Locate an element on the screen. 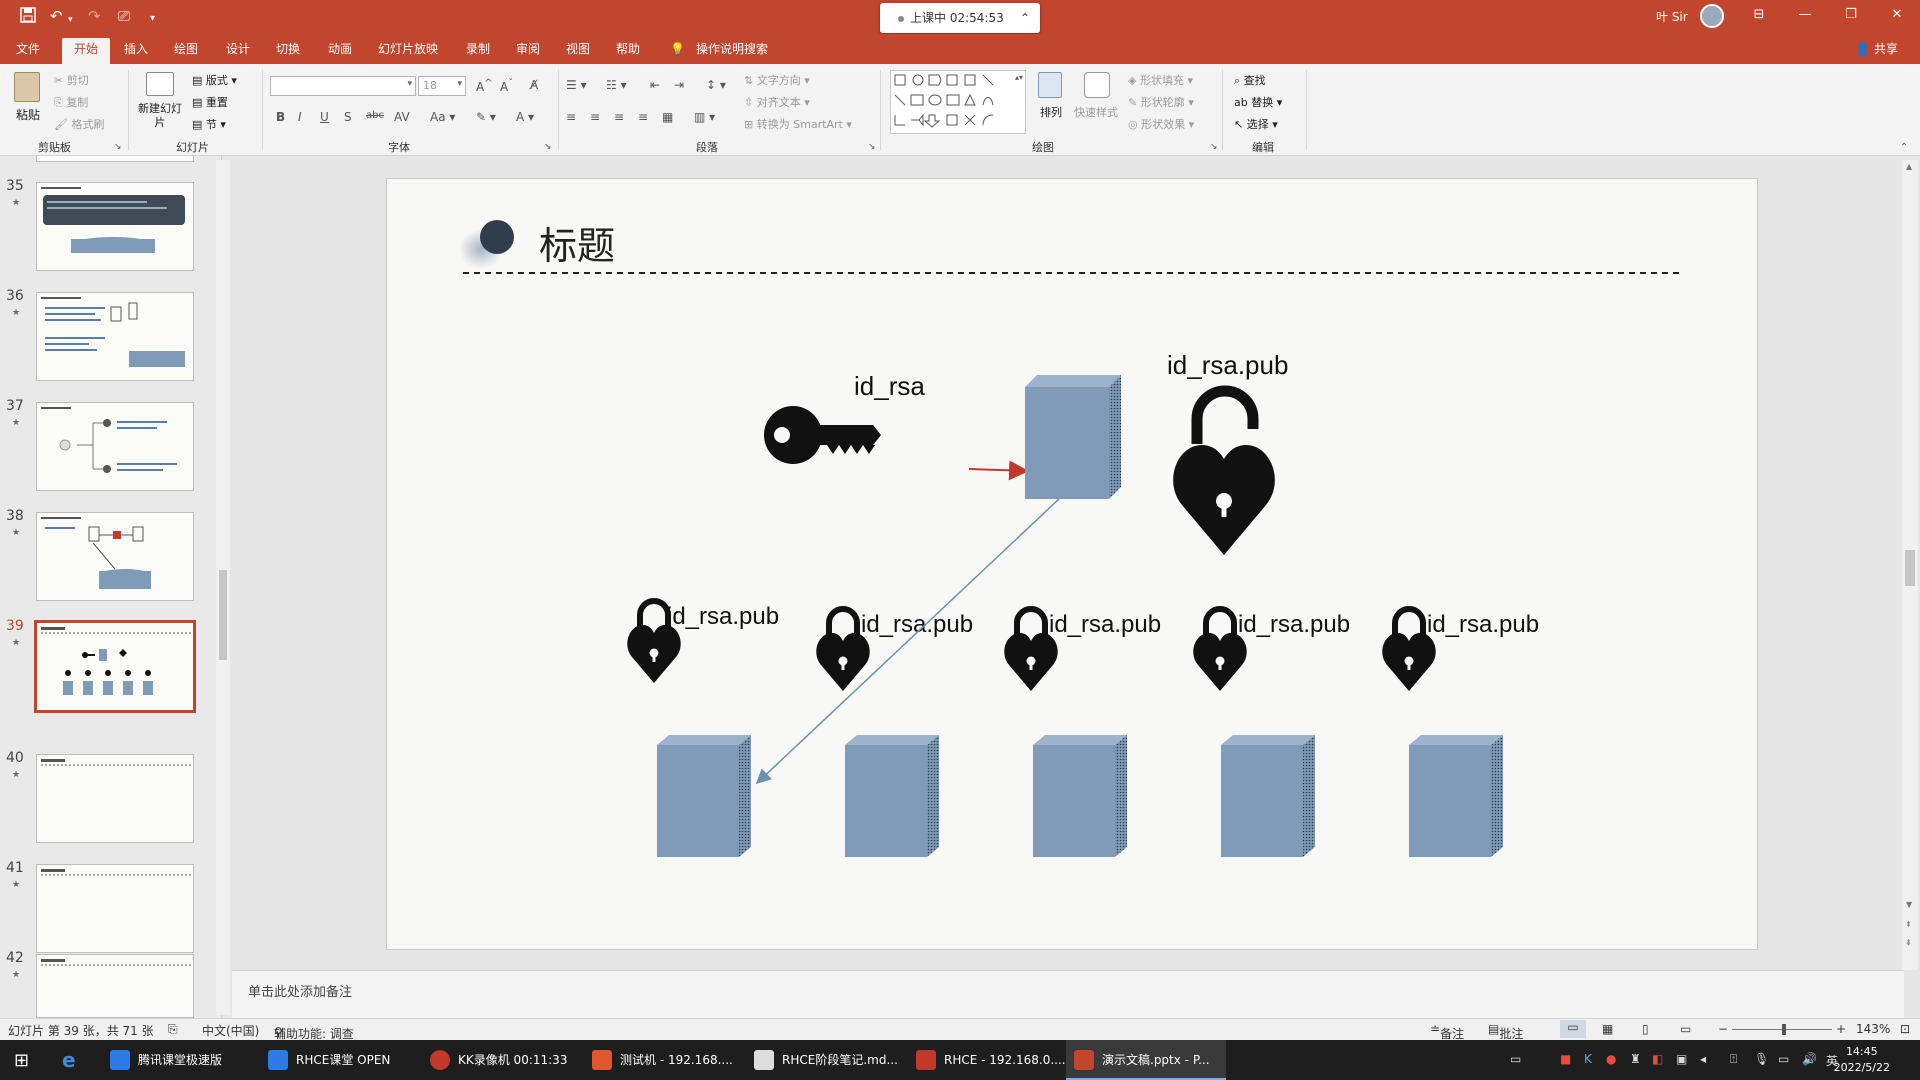 Image resolution: width=1920 pixels, height=1080 pixels. decrease-indent-icon: ⇤ is located at coordinates (655, 85).